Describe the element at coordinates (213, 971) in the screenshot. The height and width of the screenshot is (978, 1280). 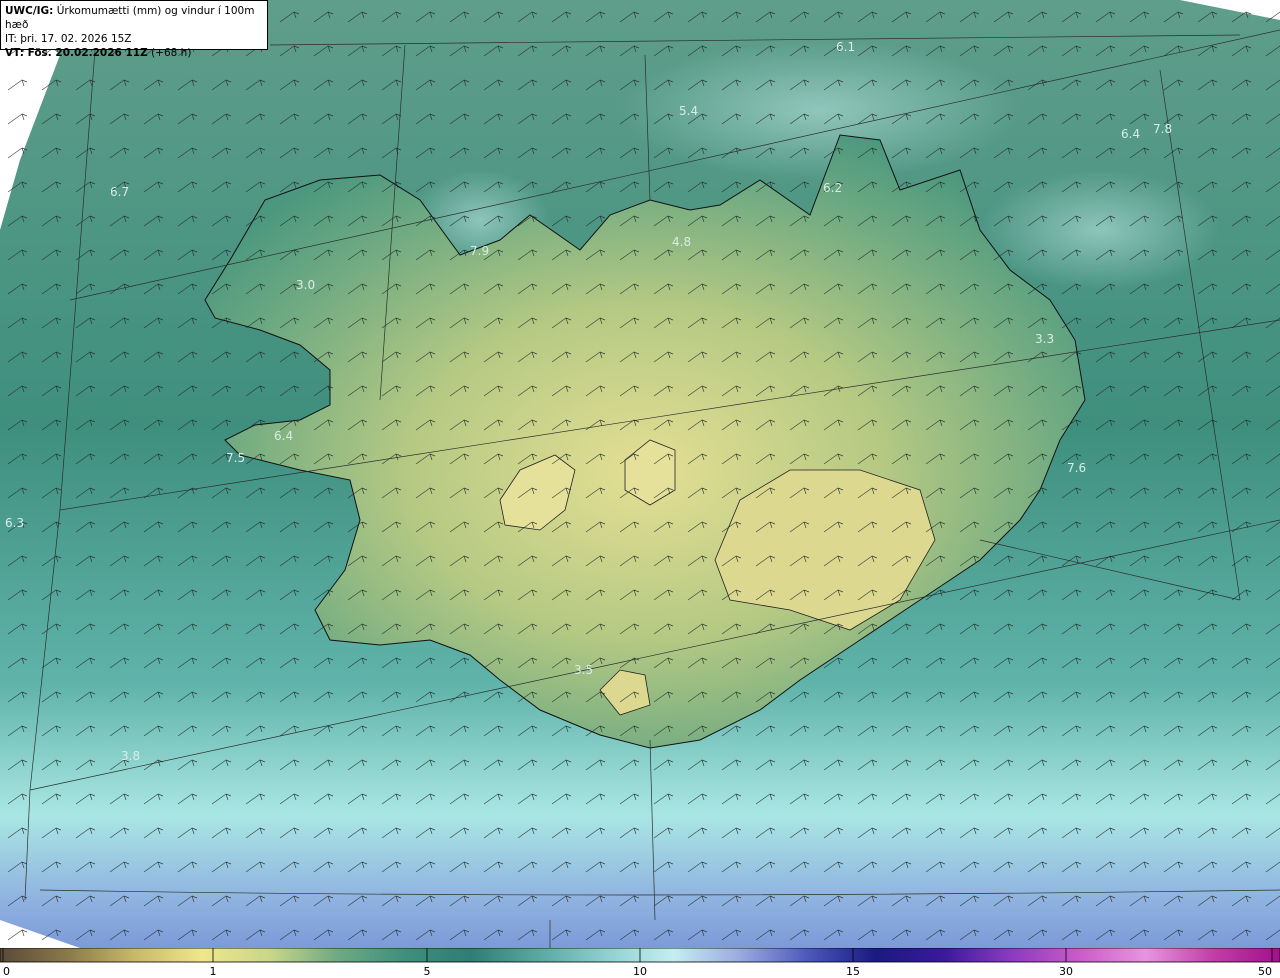
I see `scale-tick-label: 1` at that location.